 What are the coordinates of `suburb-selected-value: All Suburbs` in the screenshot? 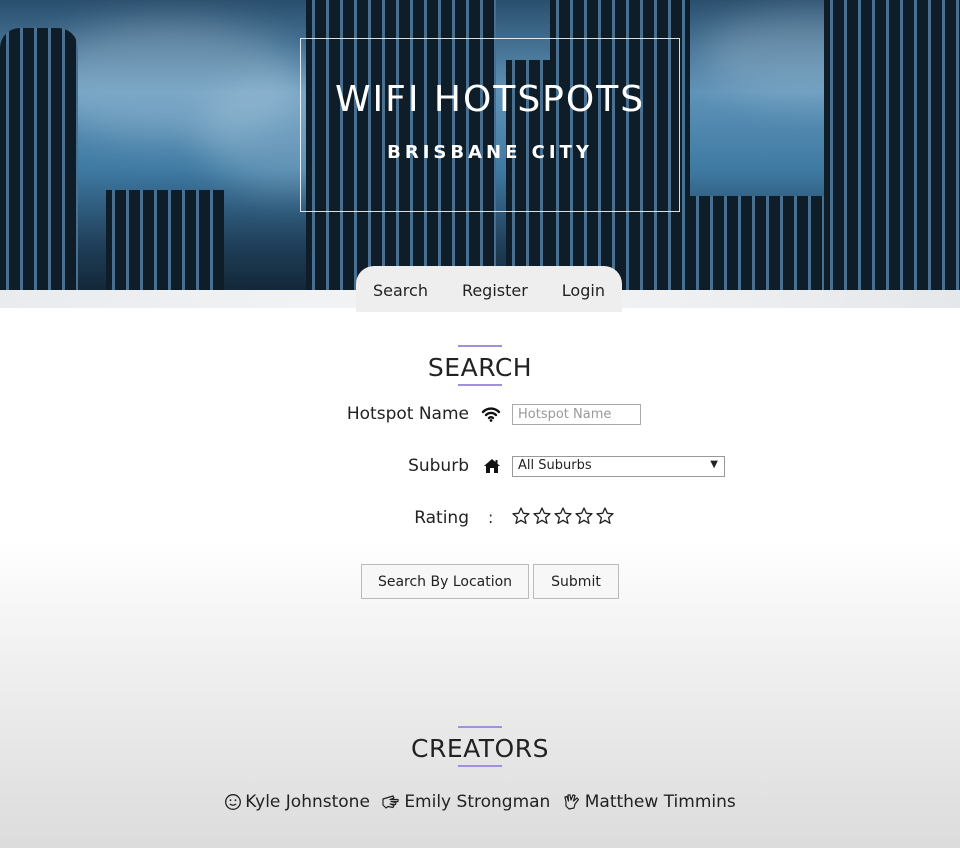 It's located at (555, 465).